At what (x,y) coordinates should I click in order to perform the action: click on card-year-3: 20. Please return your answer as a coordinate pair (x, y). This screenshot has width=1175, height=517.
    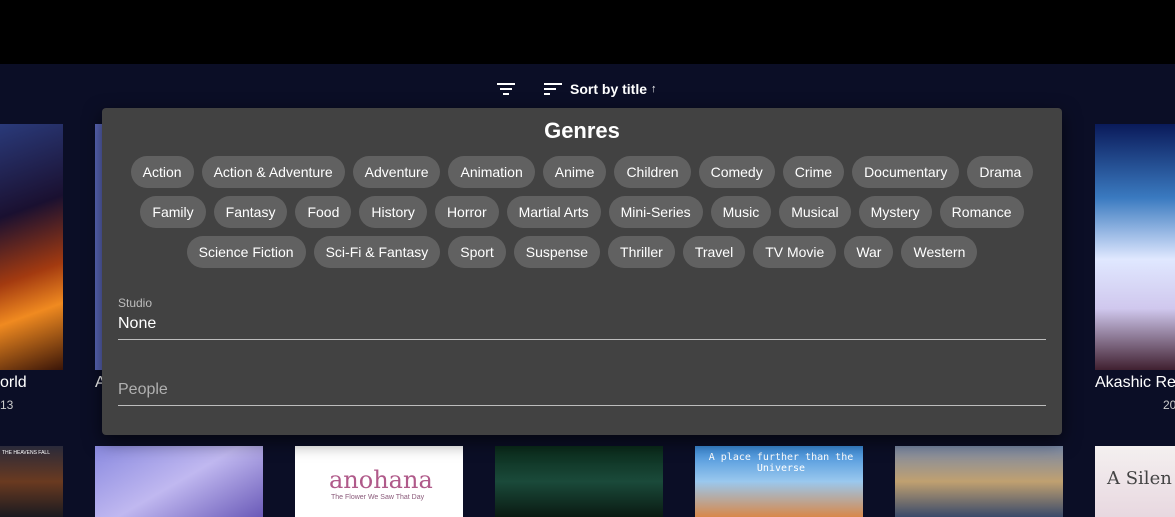
    Looking at the image, I should click on (1169, 405).